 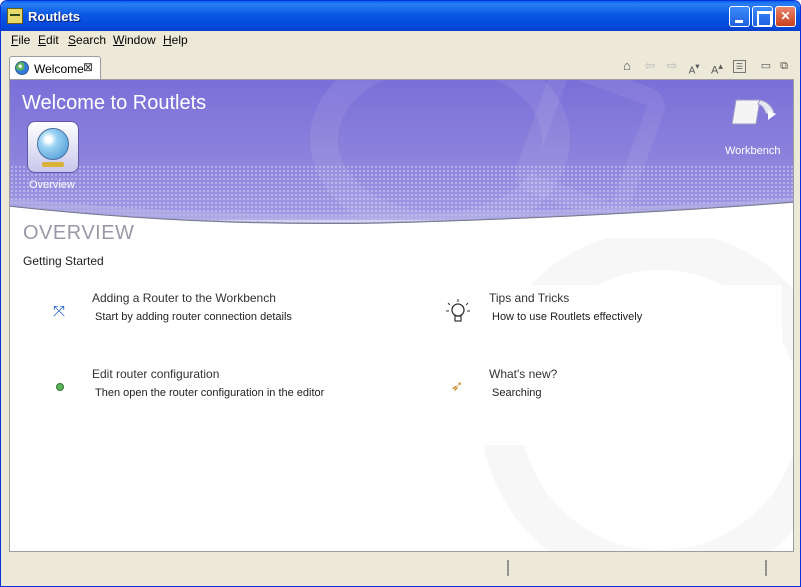 I want to click on decrease-font-icon: A▾, so click(x=694, y=67).